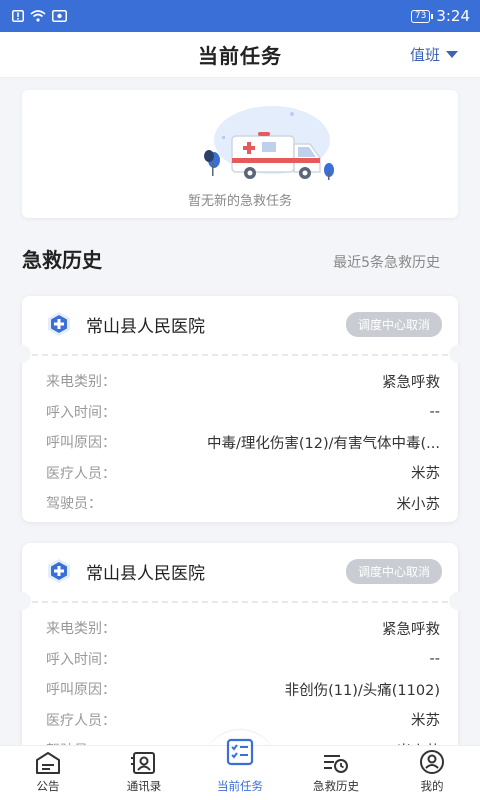  I want to click on contacts-icon, so click(143, 763).